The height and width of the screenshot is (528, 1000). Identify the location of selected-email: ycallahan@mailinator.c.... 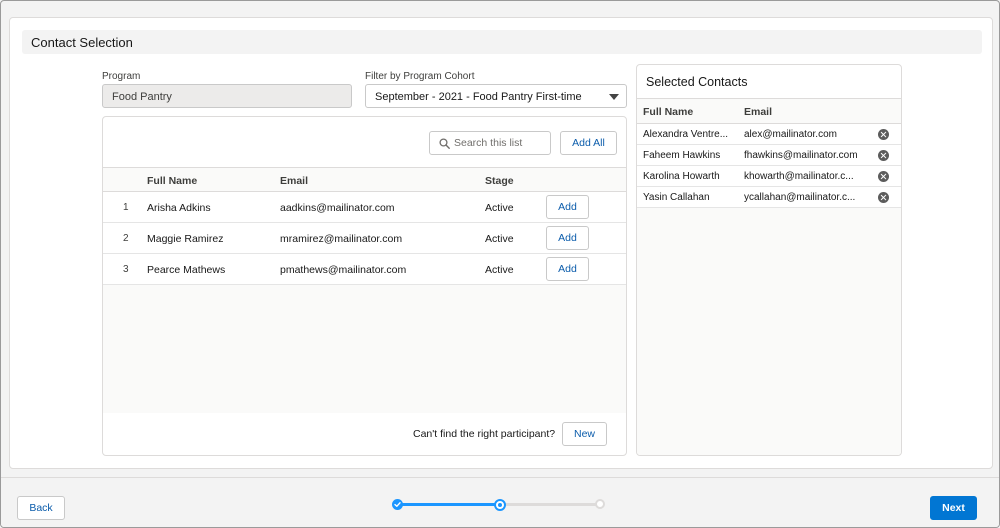
(800, 197).